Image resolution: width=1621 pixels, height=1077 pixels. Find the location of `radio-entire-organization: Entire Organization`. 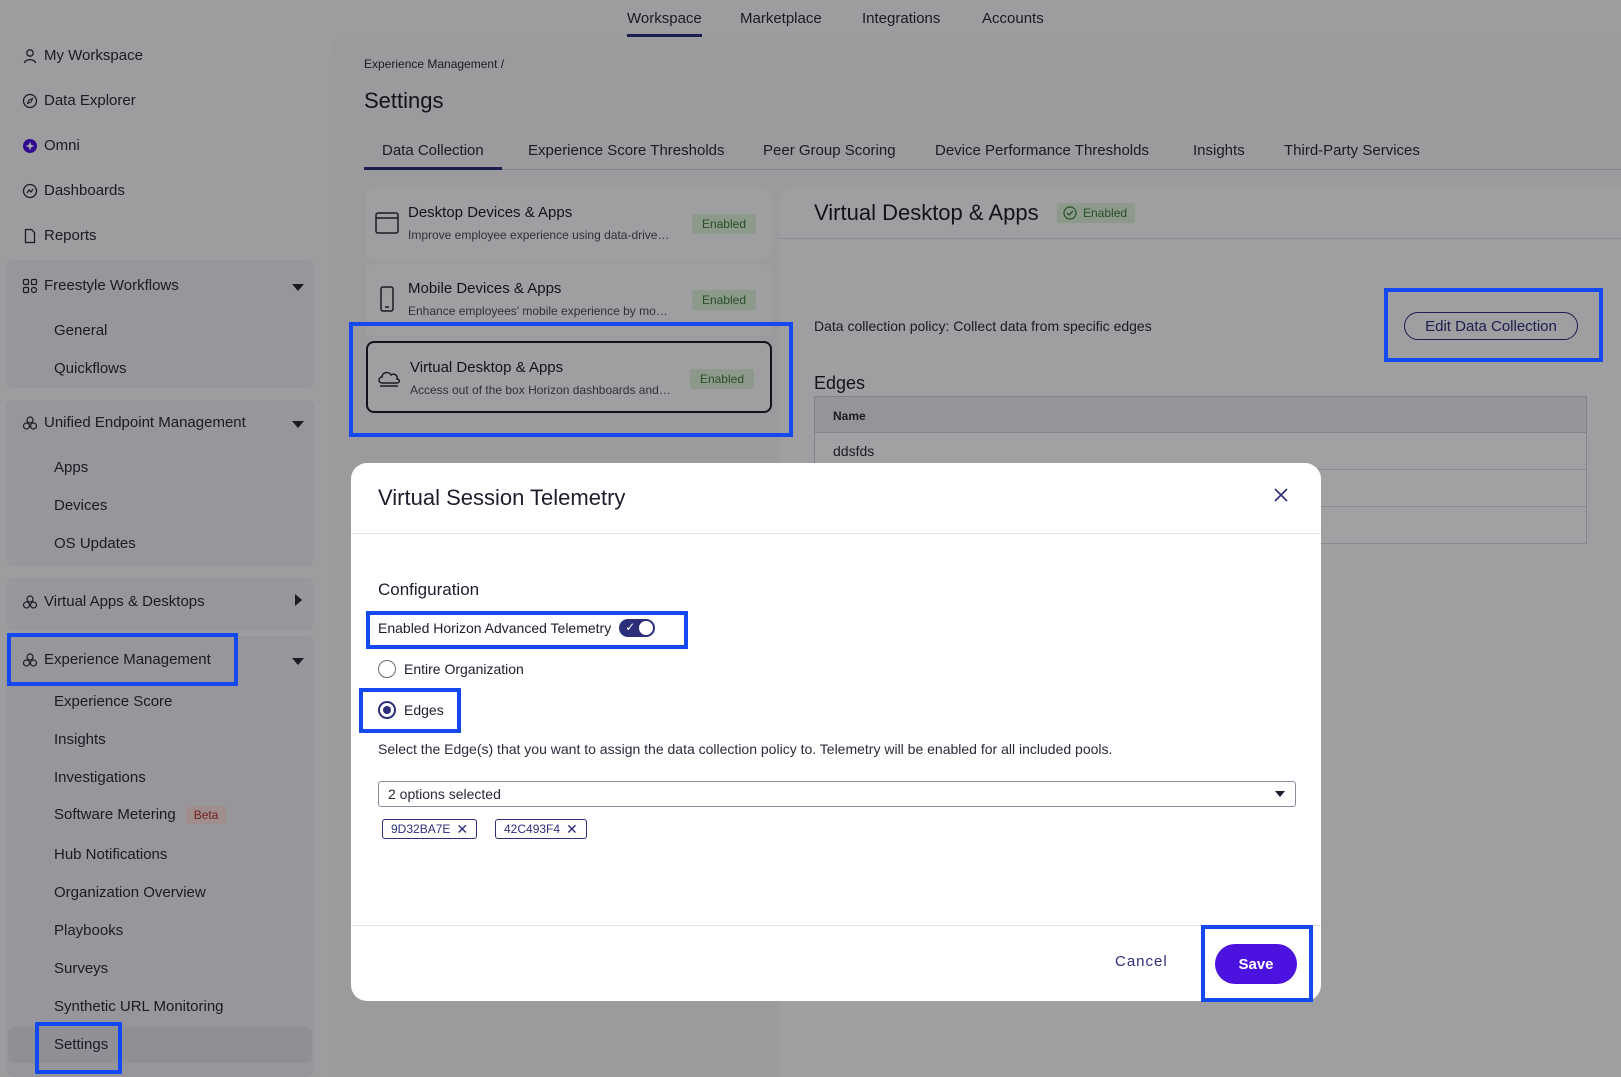

radio-entire-organization: Entire Organization is located at coordinates (451, 669).